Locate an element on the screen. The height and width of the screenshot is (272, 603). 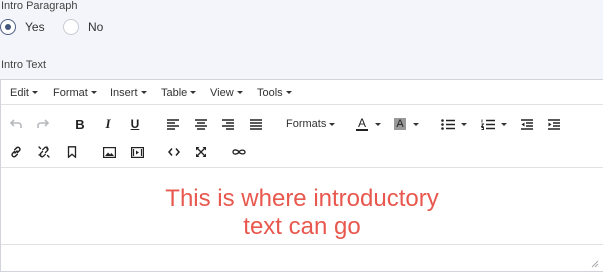
align-right-icon is located at coordinates (228, 124).